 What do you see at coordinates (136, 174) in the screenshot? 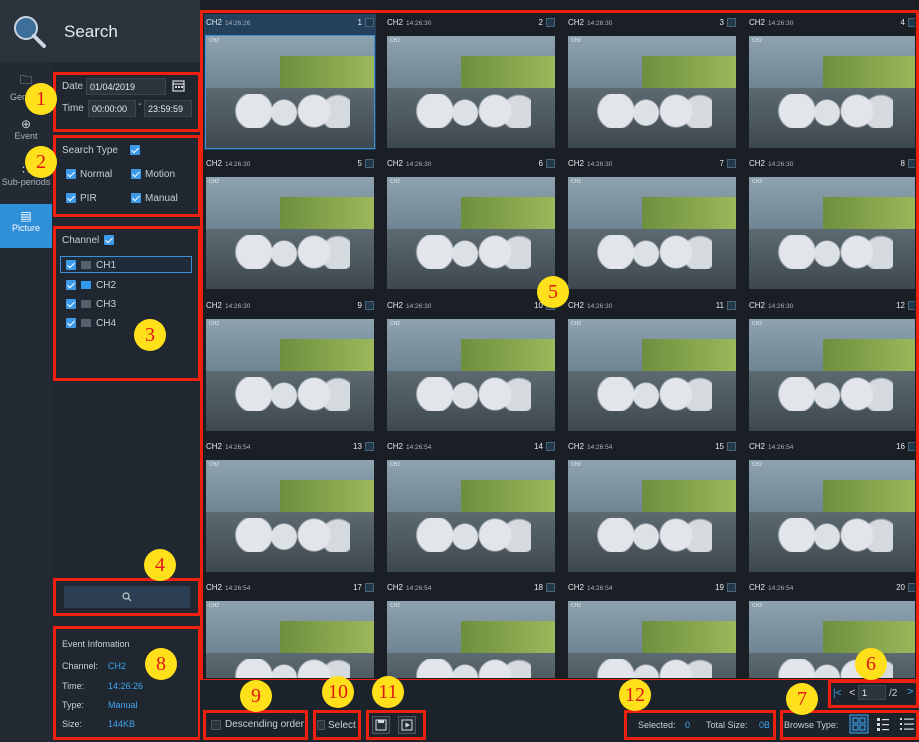
I see `motion-checkbox` at bounding box center [136, 174].